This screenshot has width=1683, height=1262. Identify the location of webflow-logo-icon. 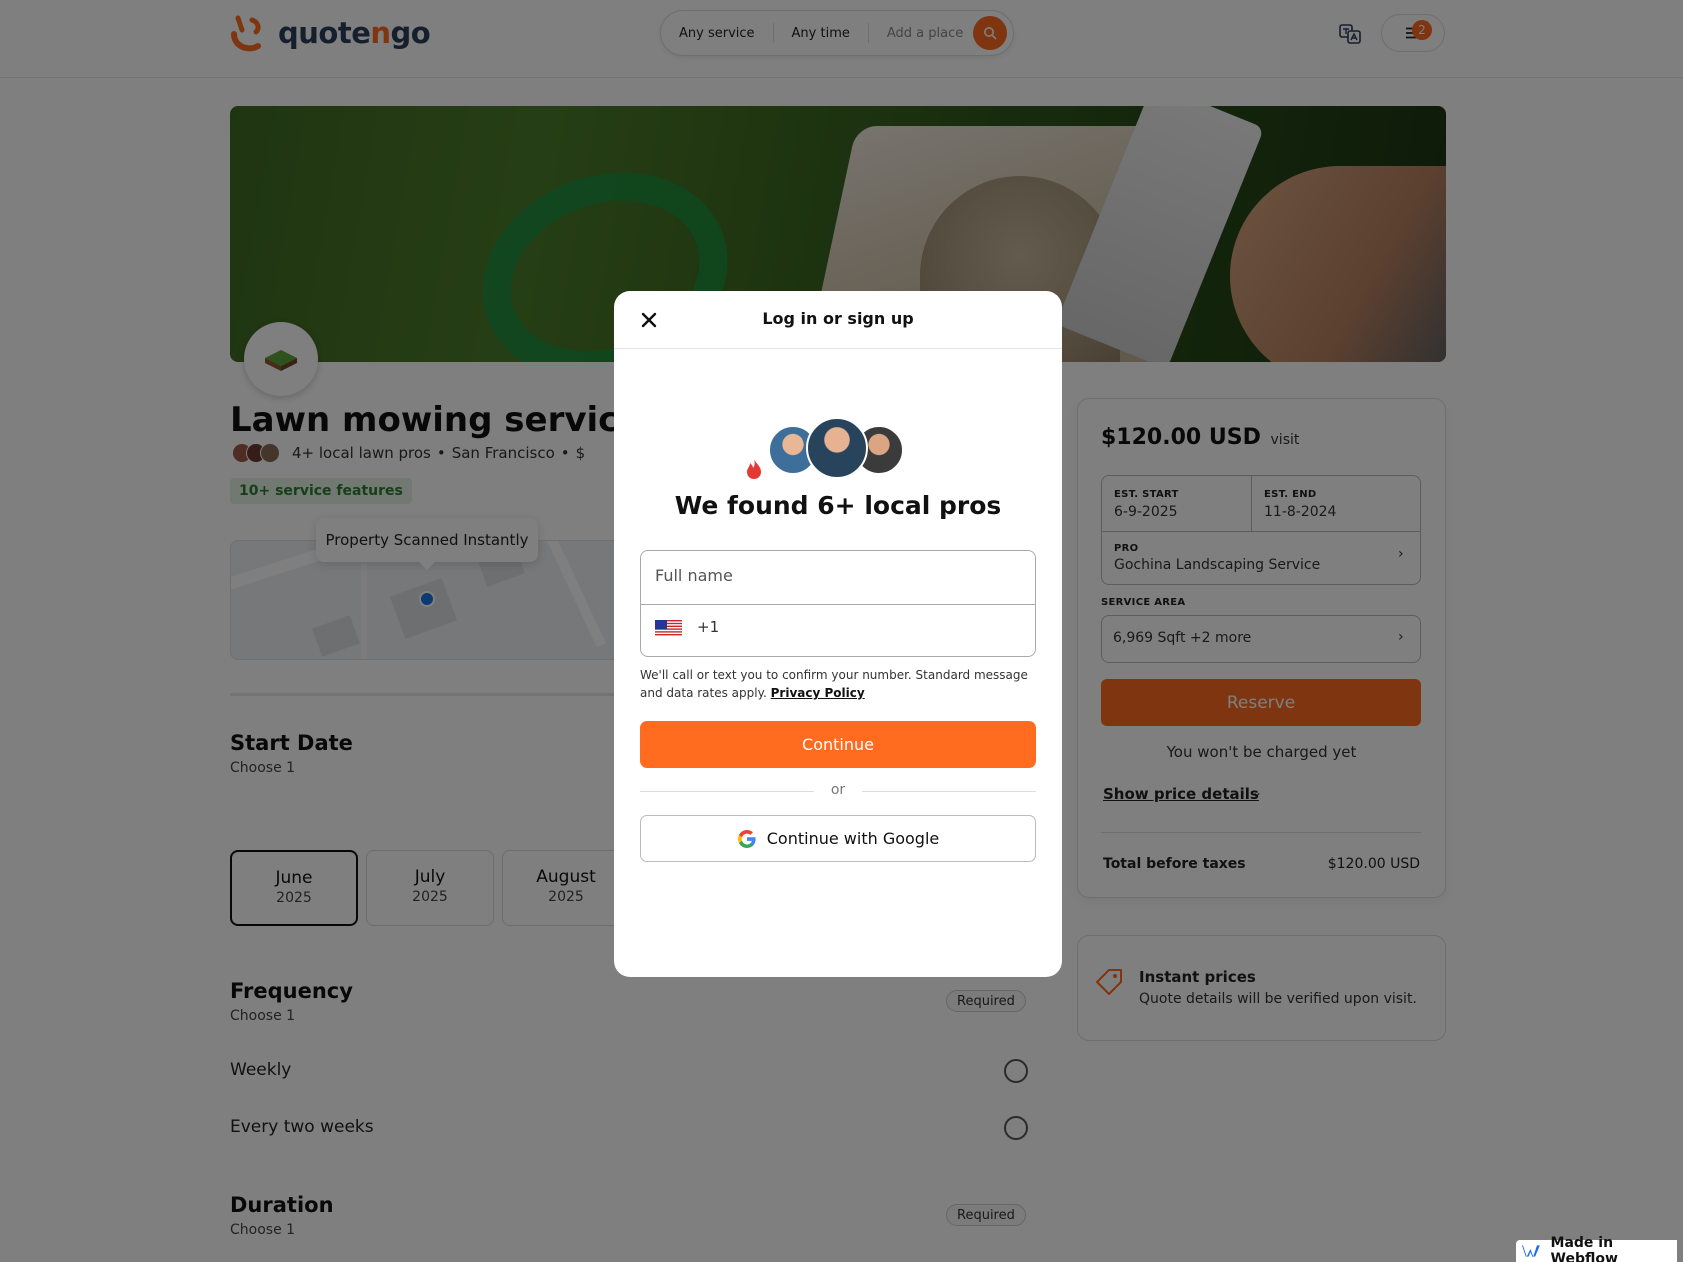
(1531, 1251).